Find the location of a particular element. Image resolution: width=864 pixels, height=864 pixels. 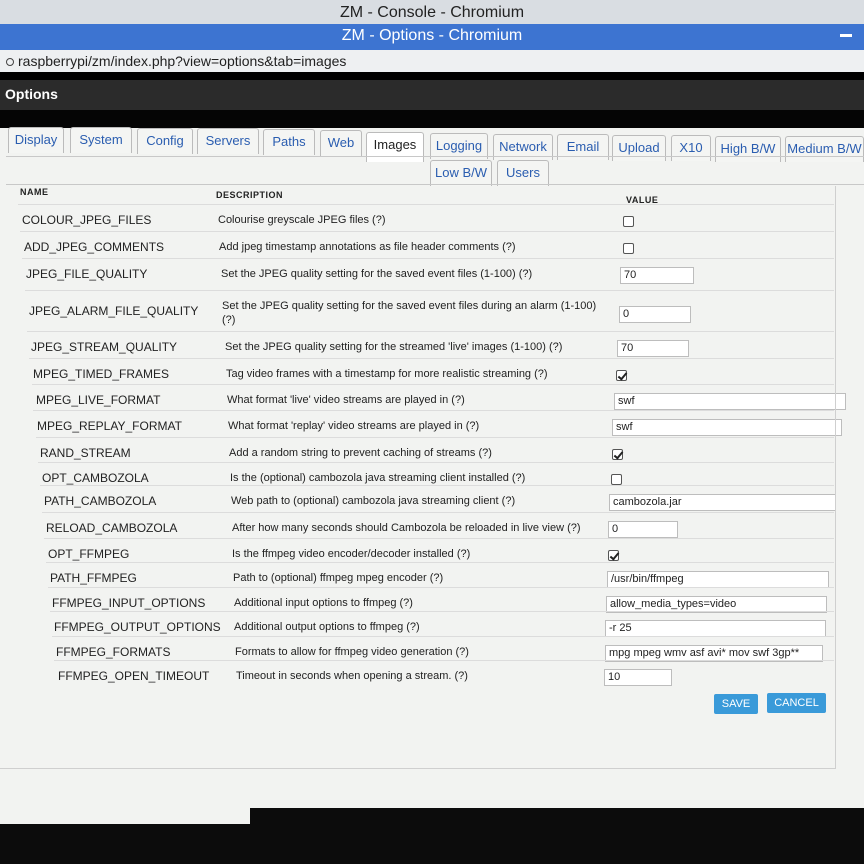

option-name: PATH_FFMPEG is located at coordinates (93, 578).